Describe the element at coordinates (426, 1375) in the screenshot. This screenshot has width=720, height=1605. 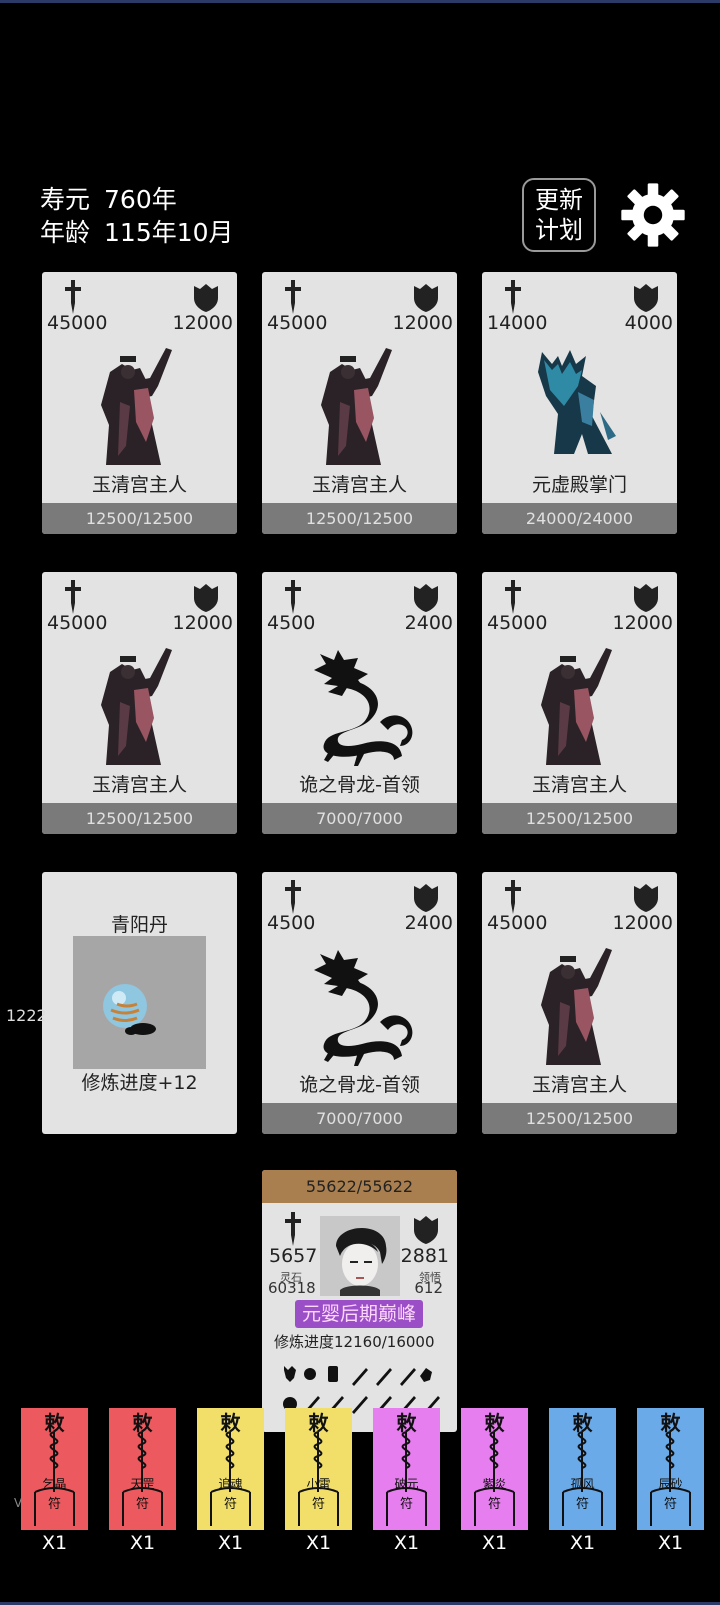
I see `claw-icon` at that location.